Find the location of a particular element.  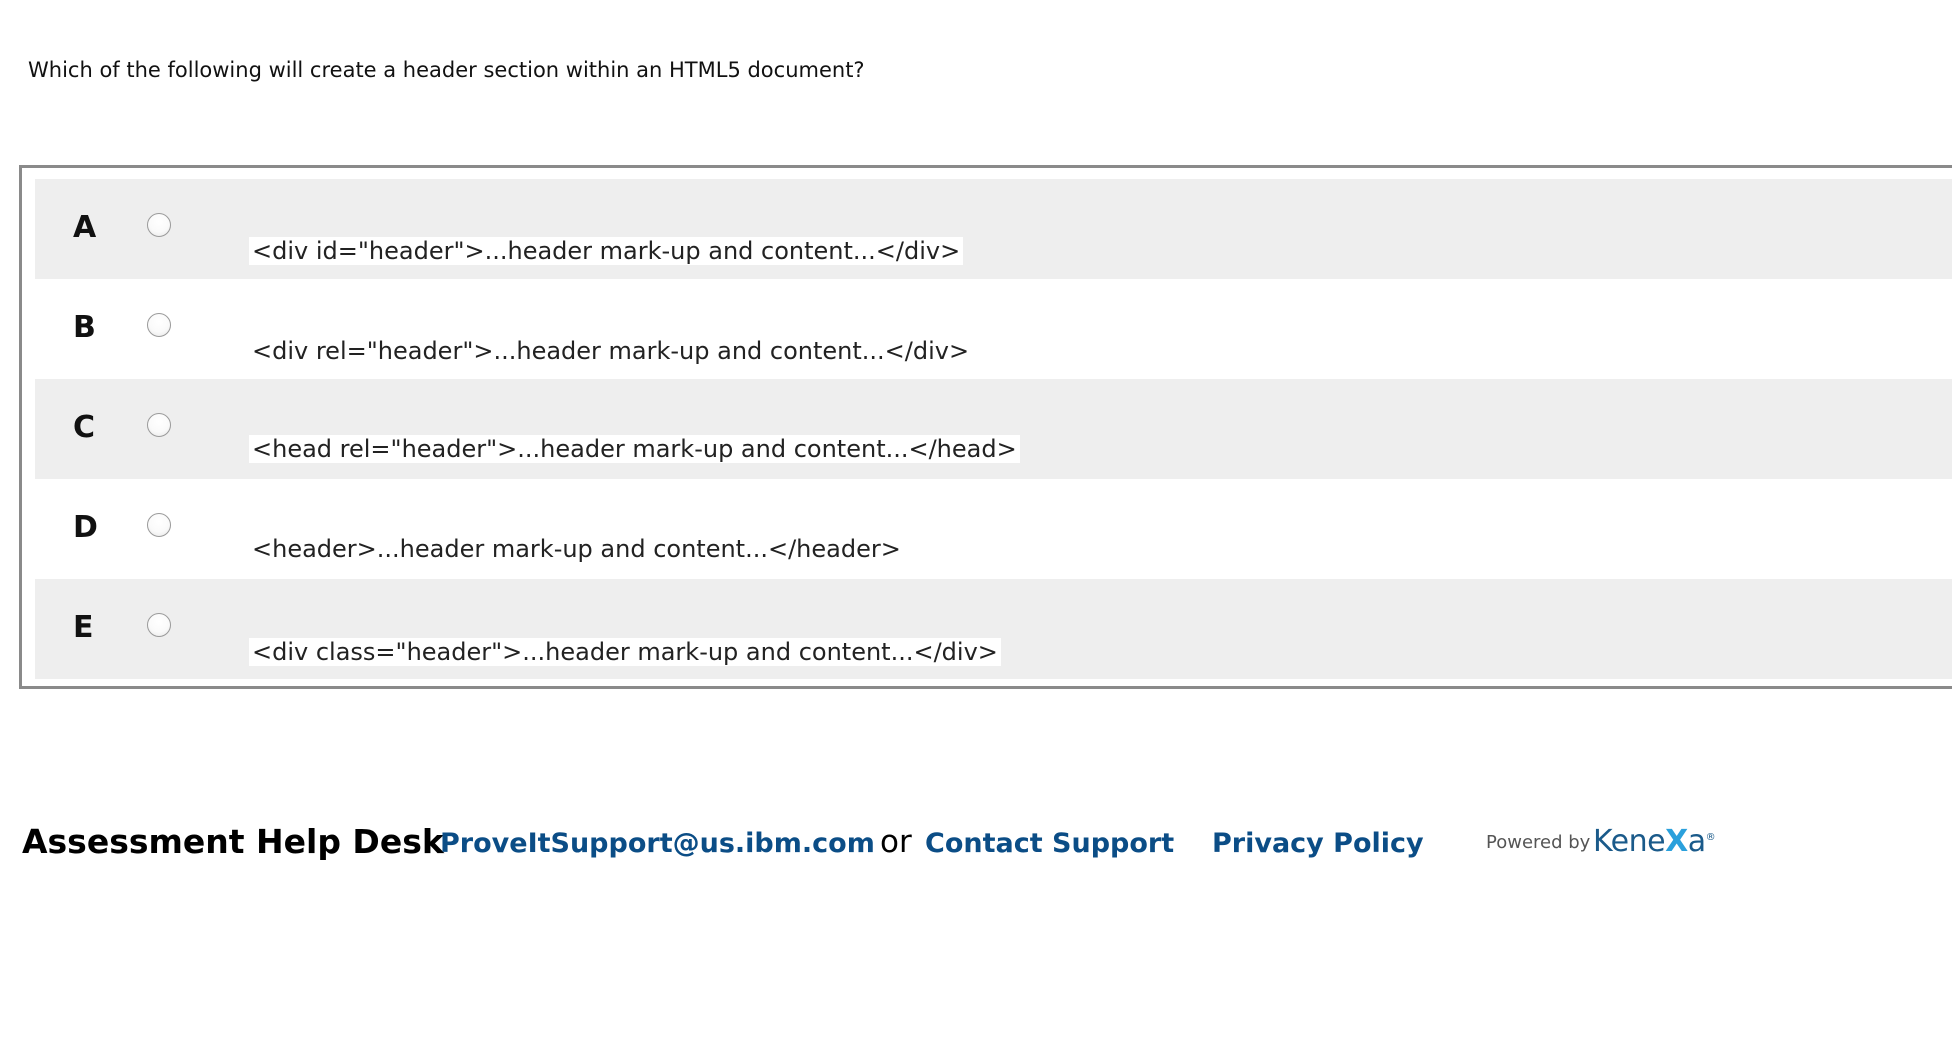

logo-x-mark: X is located at coordinates (1676, 841).